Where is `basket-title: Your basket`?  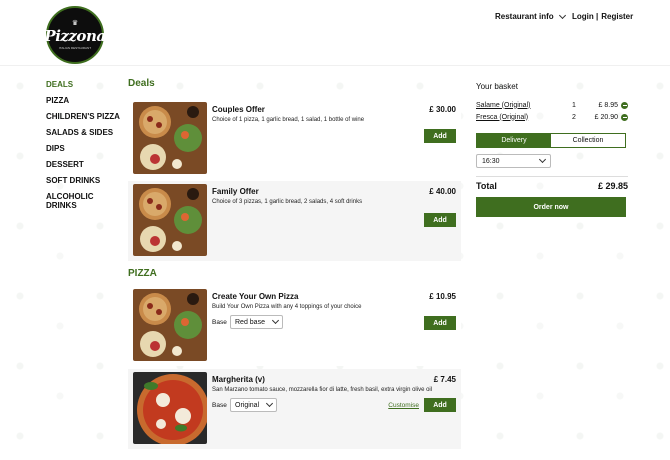
basket-title: Your basket is located at coordinates (497, 86).